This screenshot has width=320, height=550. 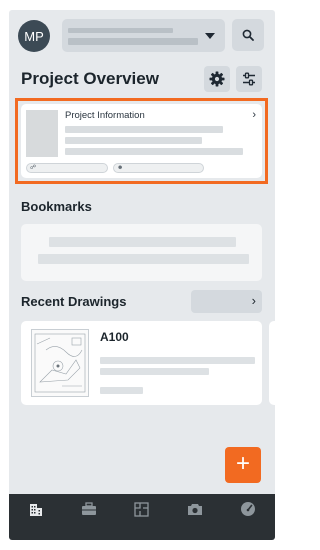 I want to click on nav-item-dashboard, so click(x=248, y=509).